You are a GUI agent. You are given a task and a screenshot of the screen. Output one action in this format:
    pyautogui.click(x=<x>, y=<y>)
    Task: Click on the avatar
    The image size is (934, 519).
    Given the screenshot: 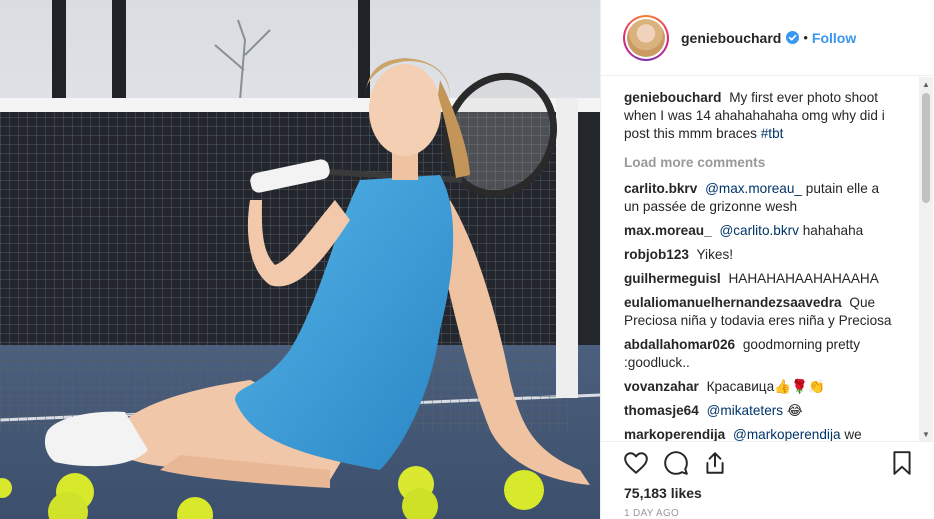 What is the action you would take?
    pyautogui.click(x=646, y=37)
    